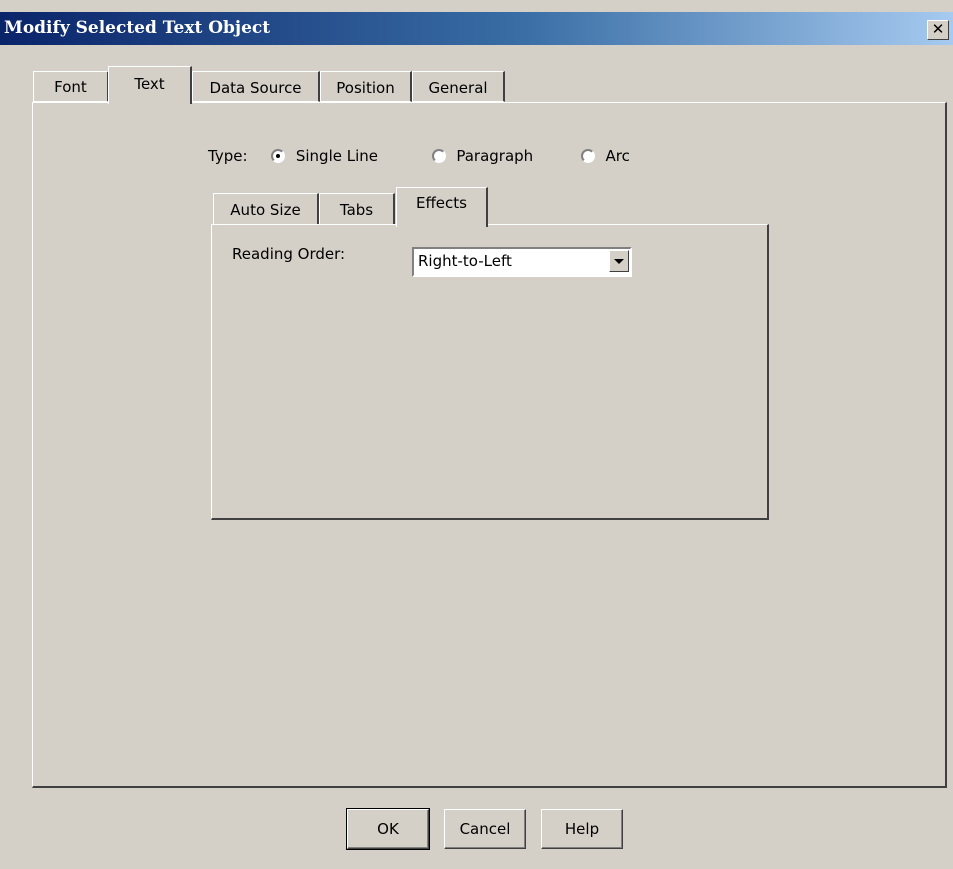 Image resolution: width=953 pixels, height=869 pixels. What do you see at coordinates (442, 207) in the screenshot?
I see `subtab-effects: Effects` at bounding box center [442, 207].